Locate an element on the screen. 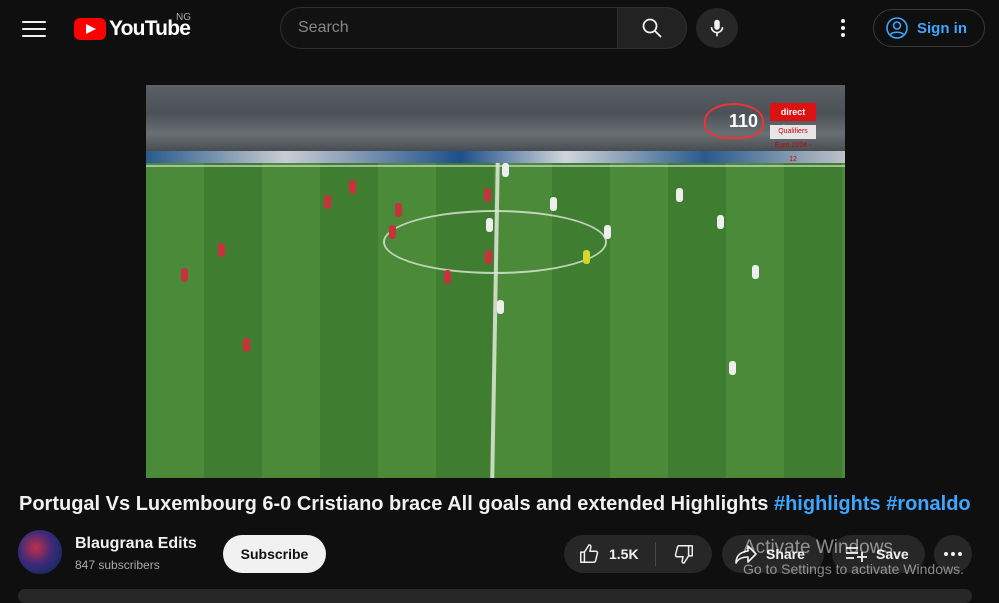  voice-search-button is located at coordinates (717, 28).